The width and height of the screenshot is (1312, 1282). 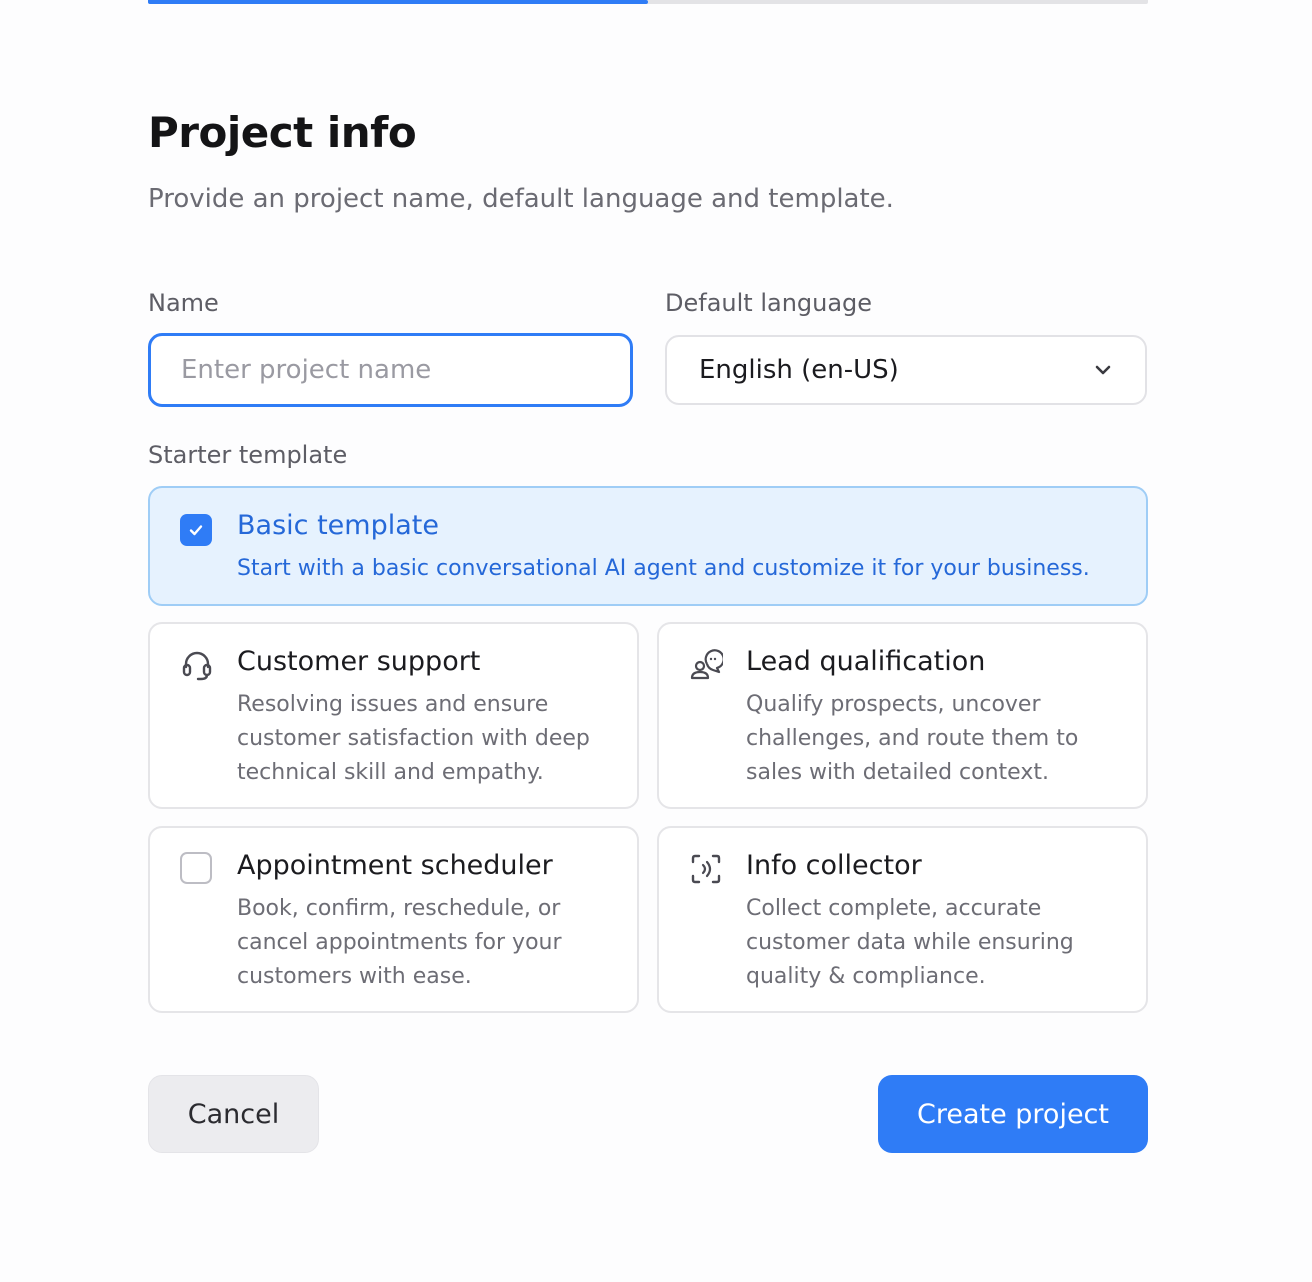 I want to click on description-line: cancel appointments for your, so click(x=399, y=942).